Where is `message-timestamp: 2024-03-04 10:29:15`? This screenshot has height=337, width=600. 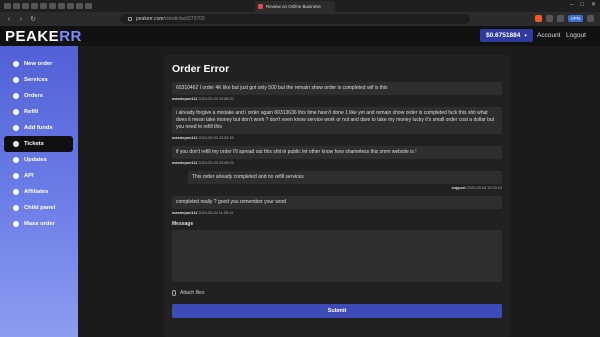 message-timestamp: 2024-03-04 10:29:15 is located at coordinates (484, 188).